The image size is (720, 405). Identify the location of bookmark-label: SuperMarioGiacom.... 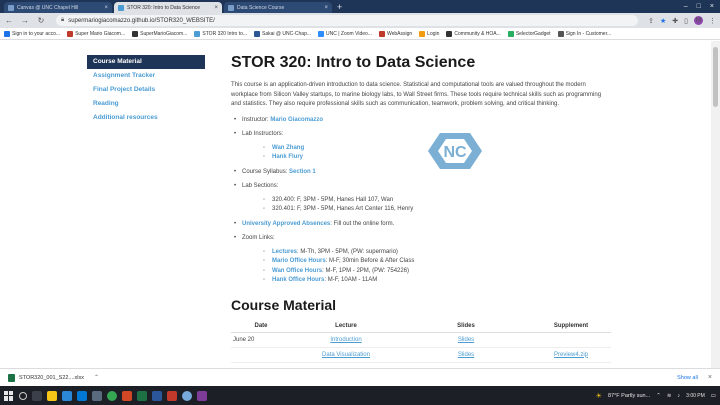
(164, 33).